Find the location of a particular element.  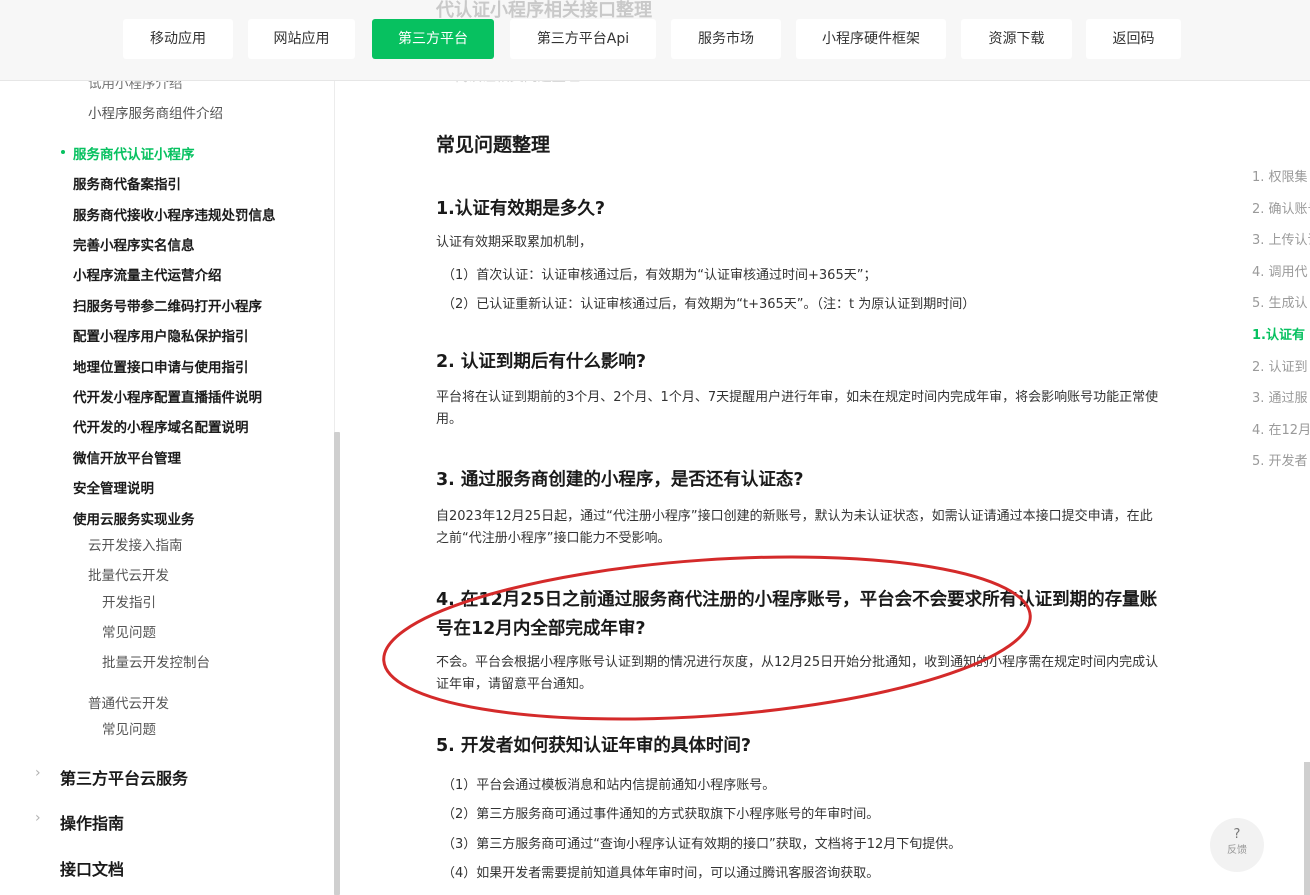

faq-question-1: 1.认证有效期是多久? is located at coordinates (520, 209).